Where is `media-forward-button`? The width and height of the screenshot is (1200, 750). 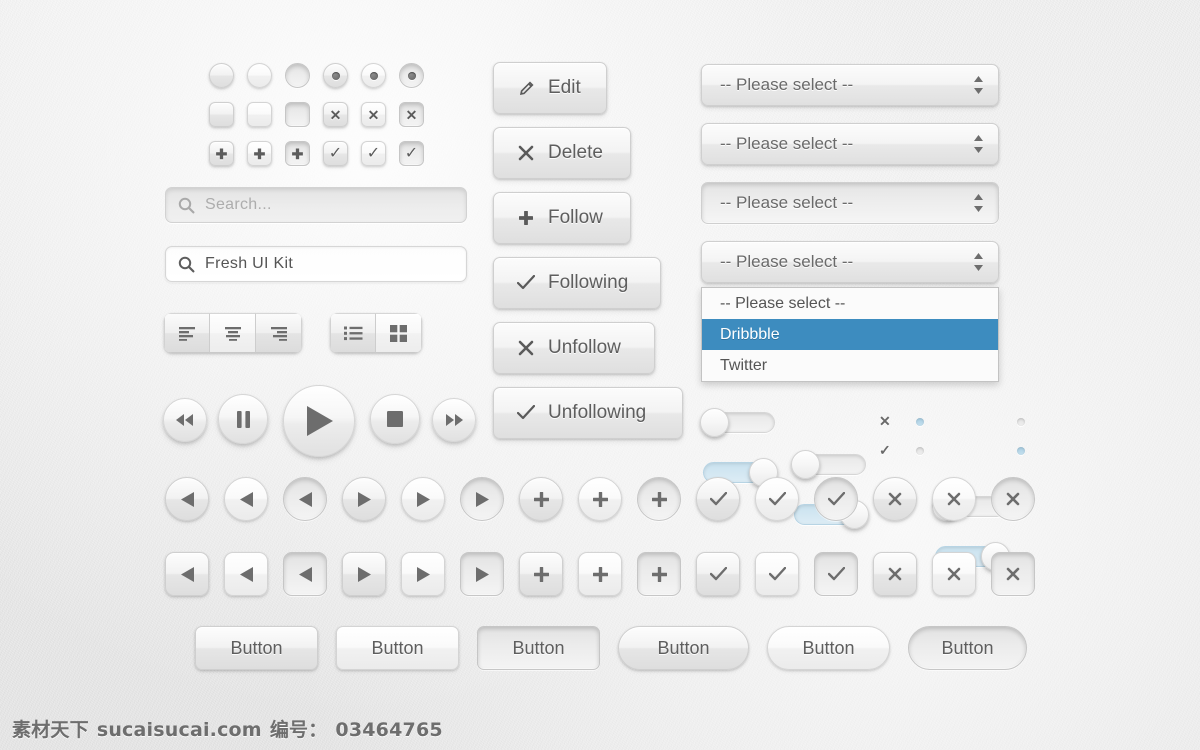 media-forward-button is located at coordinates (454, 420).